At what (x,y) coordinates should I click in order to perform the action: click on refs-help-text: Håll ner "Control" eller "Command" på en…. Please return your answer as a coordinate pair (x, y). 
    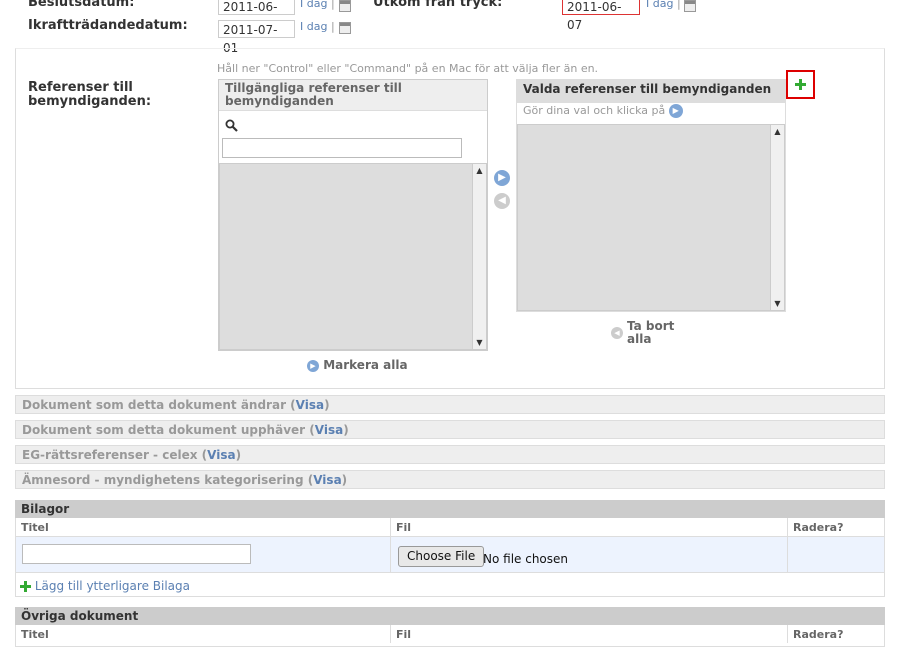
    Looking at the image, I should click on (408, 68).